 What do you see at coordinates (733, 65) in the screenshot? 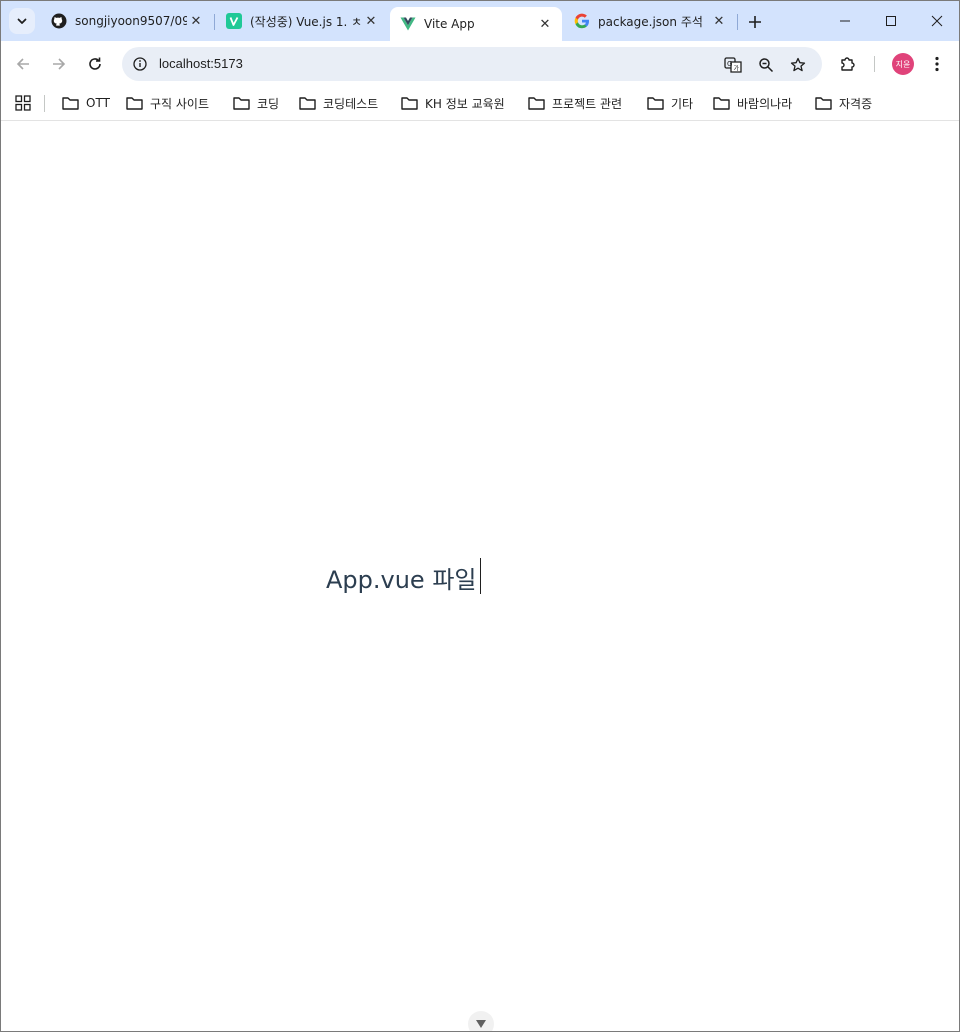
I see `translate-icon: G가` at bounding box center [733, 65].